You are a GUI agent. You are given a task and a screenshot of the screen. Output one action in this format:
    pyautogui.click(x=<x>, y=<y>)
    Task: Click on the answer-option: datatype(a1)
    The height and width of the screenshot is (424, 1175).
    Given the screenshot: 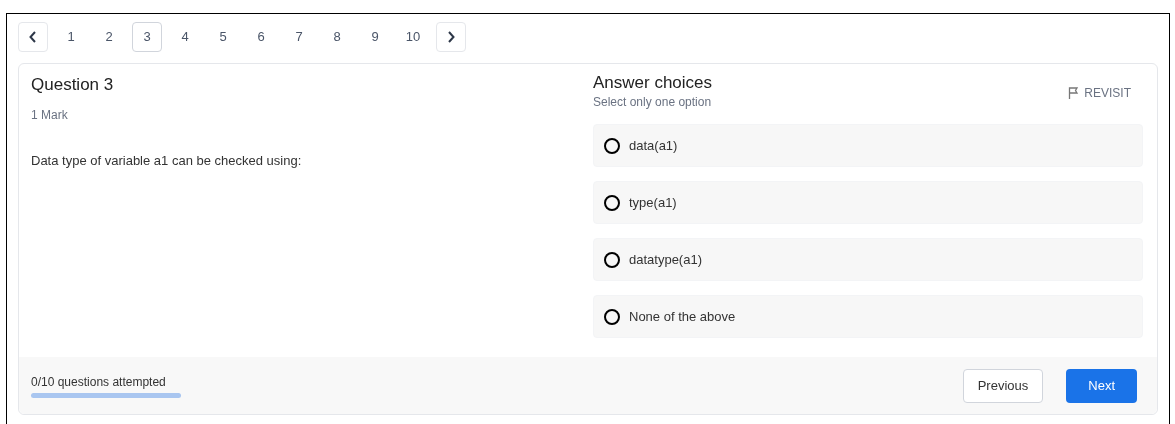 What is the action you would take?
    pyautogui.click(x=868, y=260)
    